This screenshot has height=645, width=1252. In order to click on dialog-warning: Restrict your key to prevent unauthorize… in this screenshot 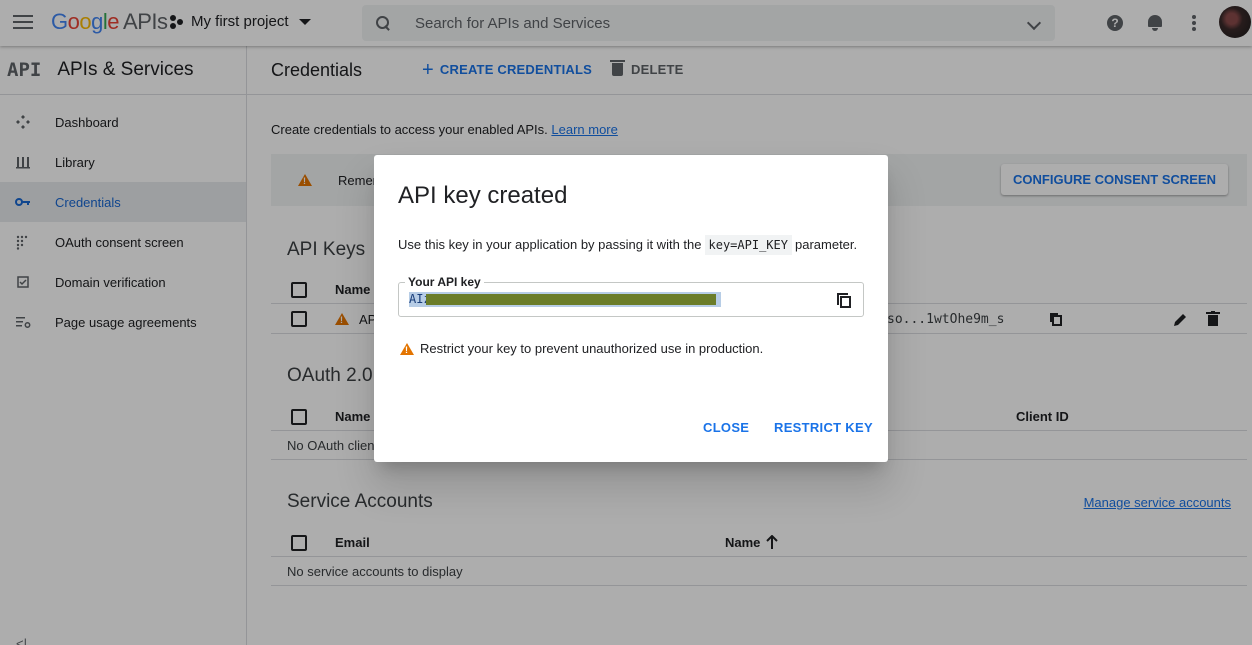, I will do `click(581, 348)`.